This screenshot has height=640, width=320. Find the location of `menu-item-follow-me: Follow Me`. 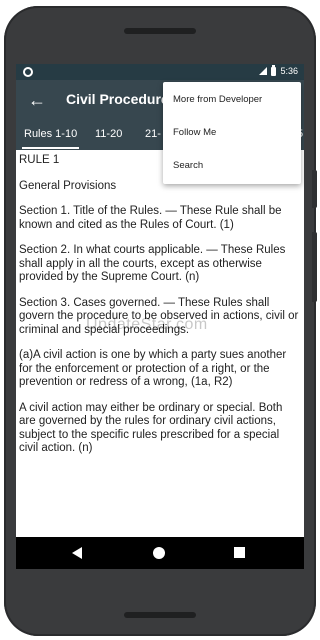

menu-item-follow-me: Follow Me is located at coordinates (194, 132).